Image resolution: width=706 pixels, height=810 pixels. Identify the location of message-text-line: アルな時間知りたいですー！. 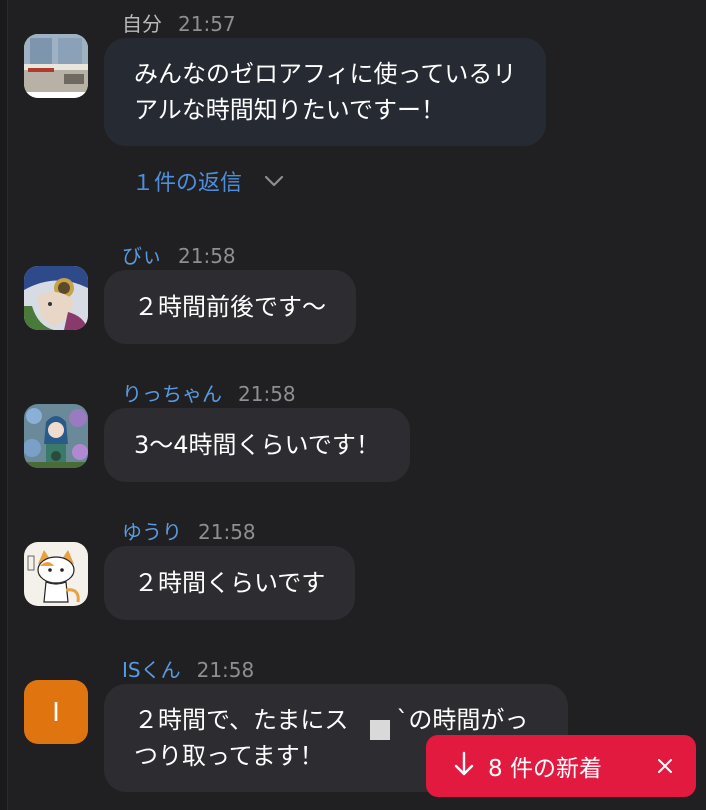
(290, 110).